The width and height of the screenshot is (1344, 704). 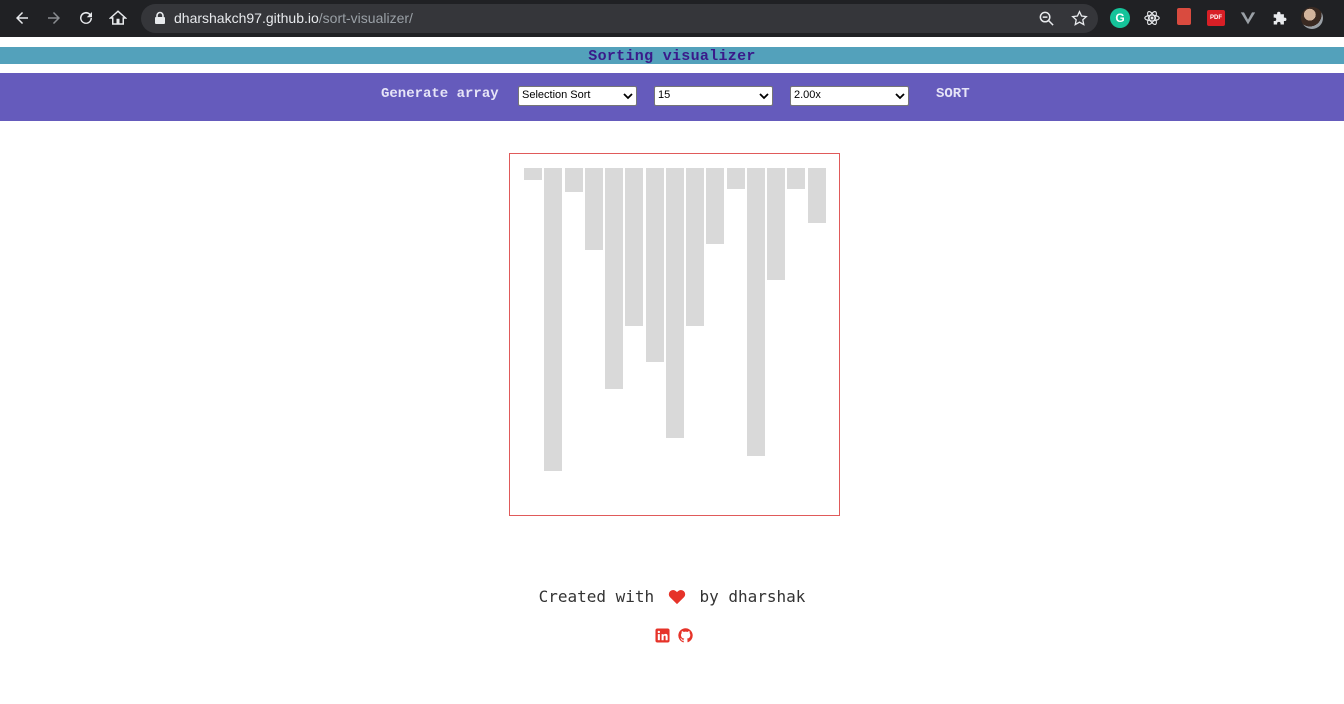 What do you see at coordinates (1312, 18) in the screenshot?
I see `profile-avatar` at bounding box center [1312, 18].